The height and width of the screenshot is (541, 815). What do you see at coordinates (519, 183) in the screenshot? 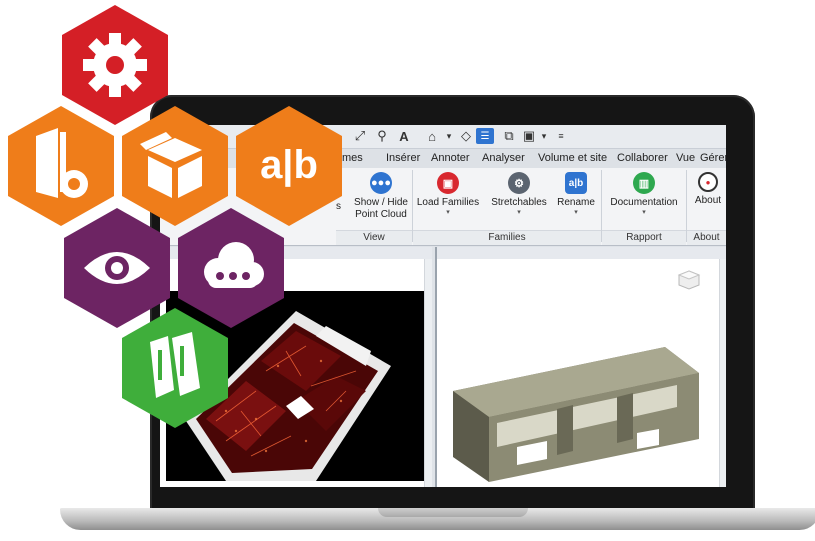
I see `door-gear-icon: ⚙` at bounding box center [519, 183].